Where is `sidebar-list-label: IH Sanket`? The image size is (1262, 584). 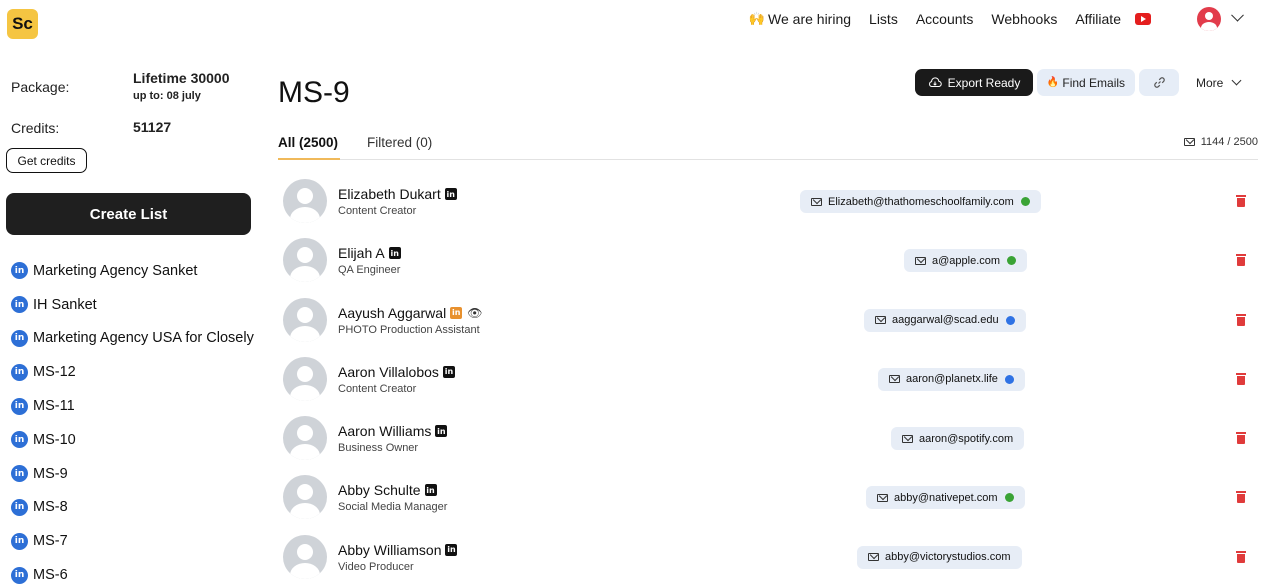 sidebar-list-label: IH Sanket is located at coordinates (65, 304).